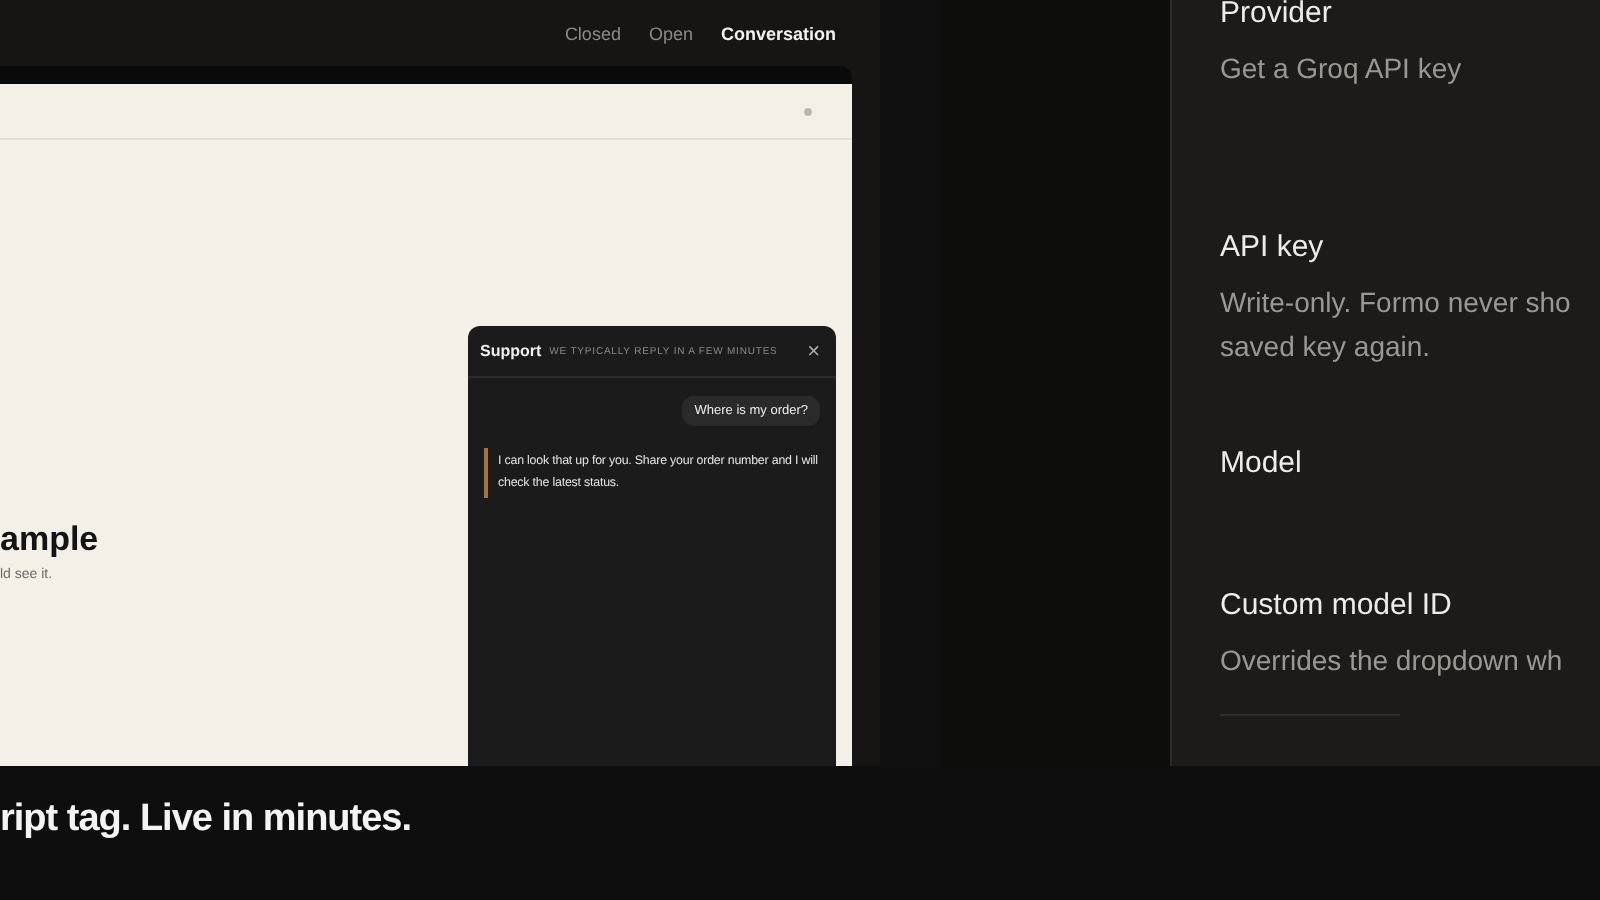 This screenshot has height=900, width=1600. What do you see at coordinates (1337, 606) in the screenshot?
I see `setting-label: Custom model ID` at bounding box center [1337, 606].